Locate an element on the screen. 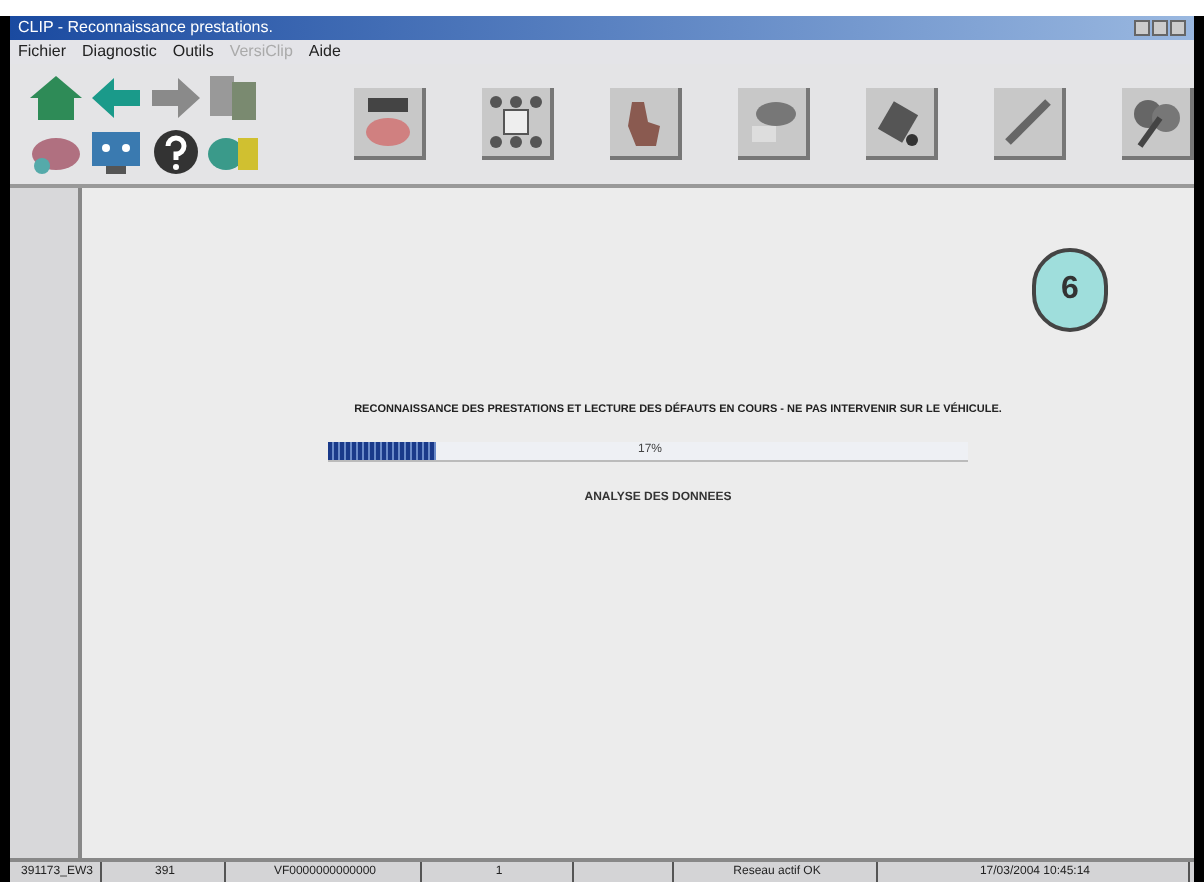  minimize-icon is located at coordinates (1142, 28).